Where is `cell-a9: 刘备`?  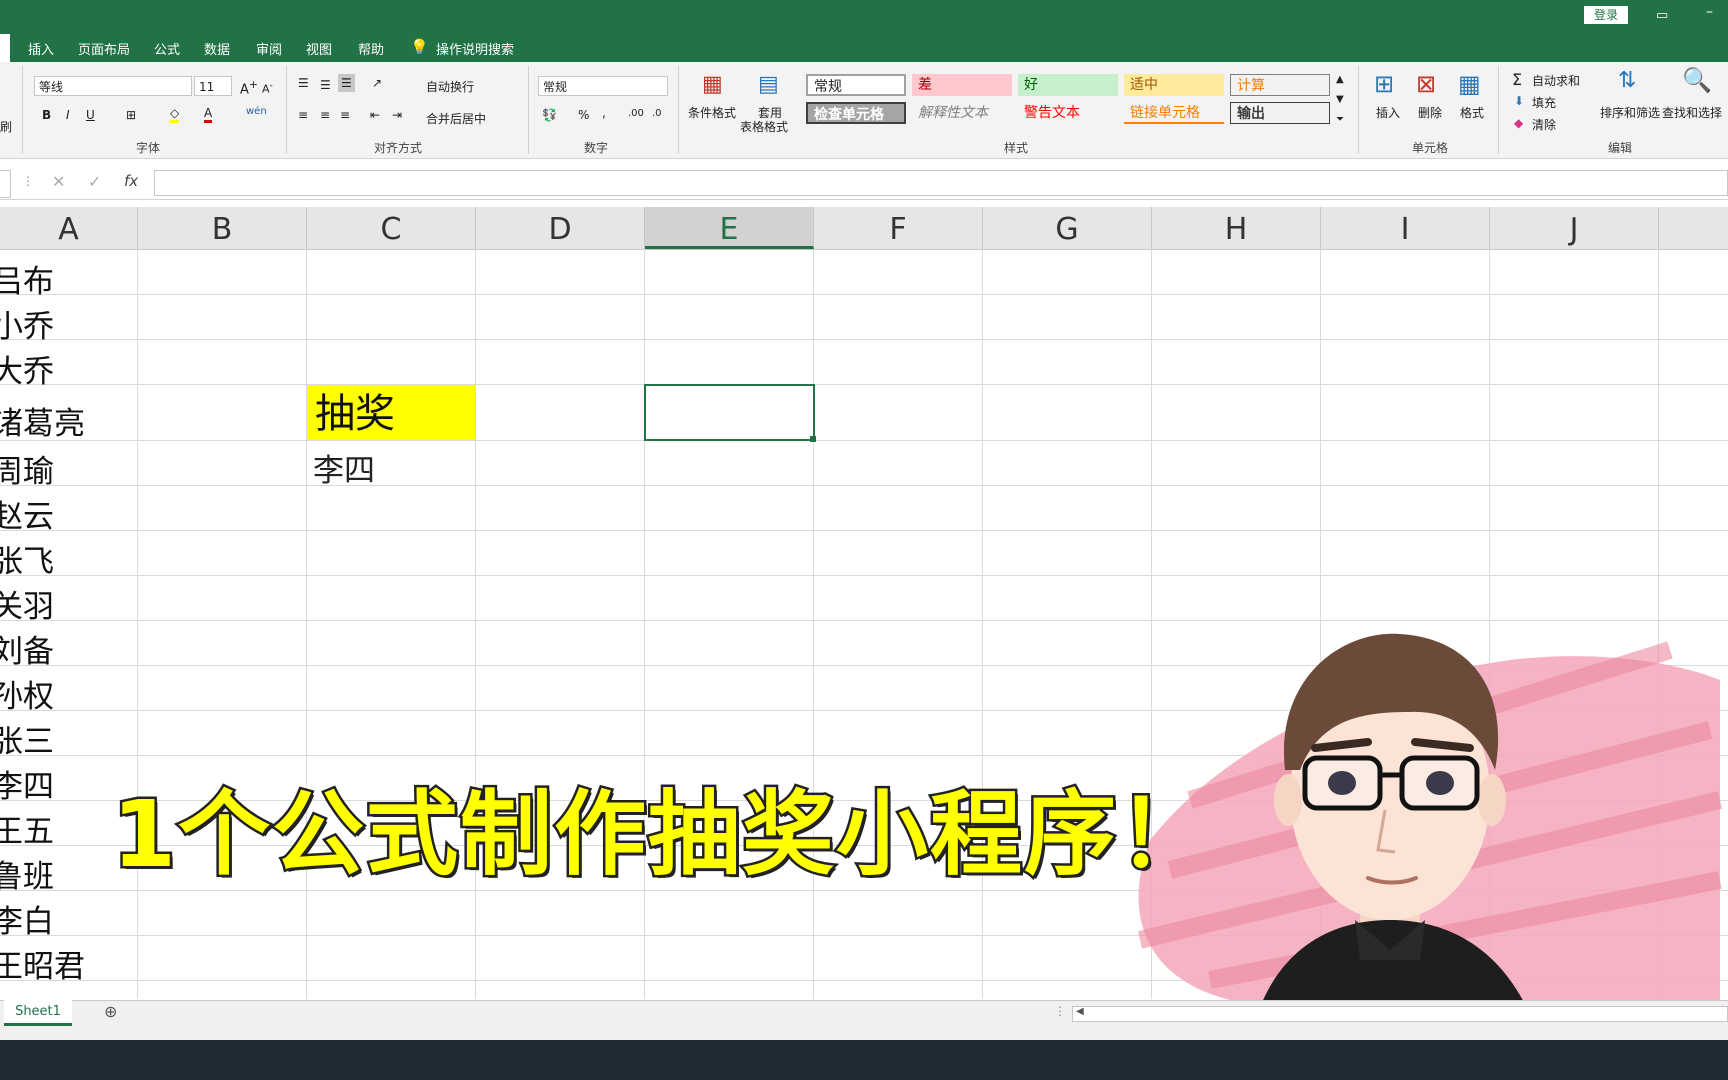
cell-a9: 刘备 is located at coordinates (27, 648).